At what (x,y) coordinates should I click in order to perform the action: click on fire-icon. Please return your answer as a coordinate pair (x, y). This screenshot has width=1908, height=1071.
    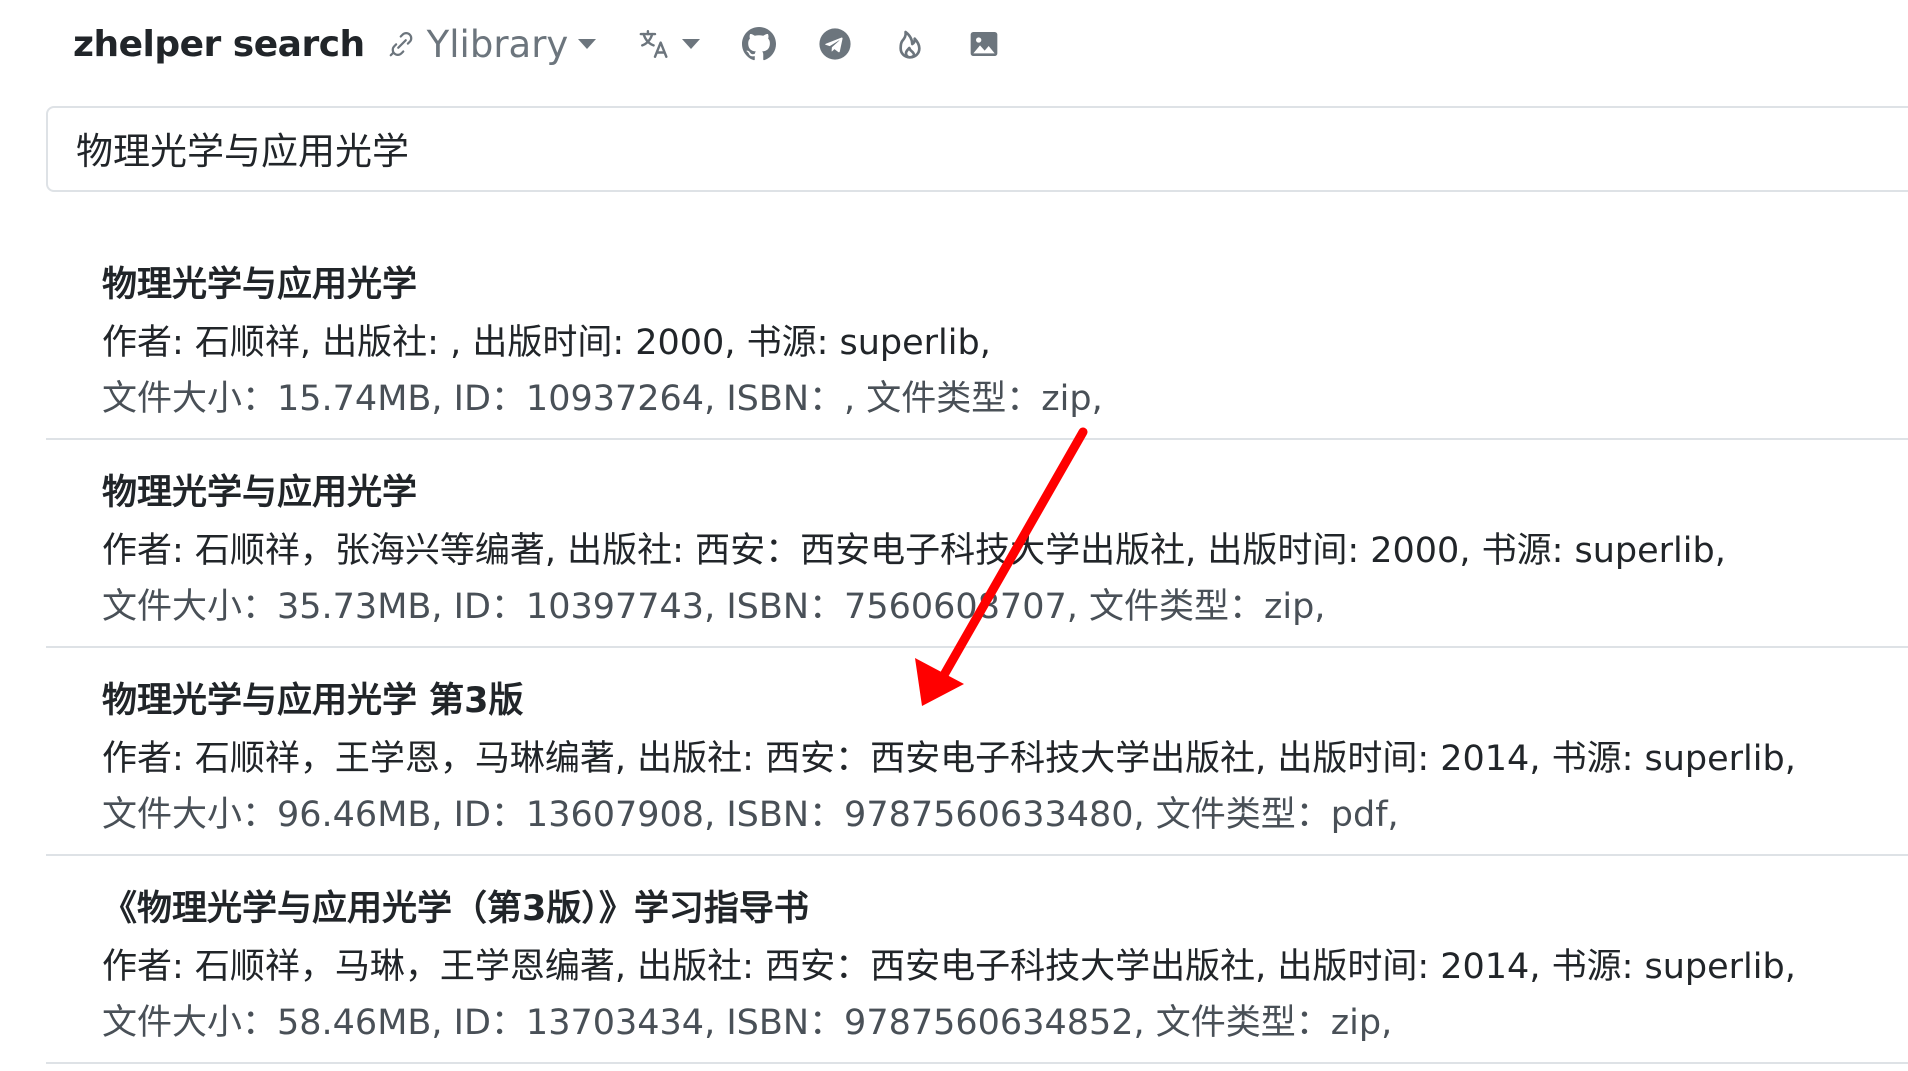
    Looking at the image, I should click on (910, 44).